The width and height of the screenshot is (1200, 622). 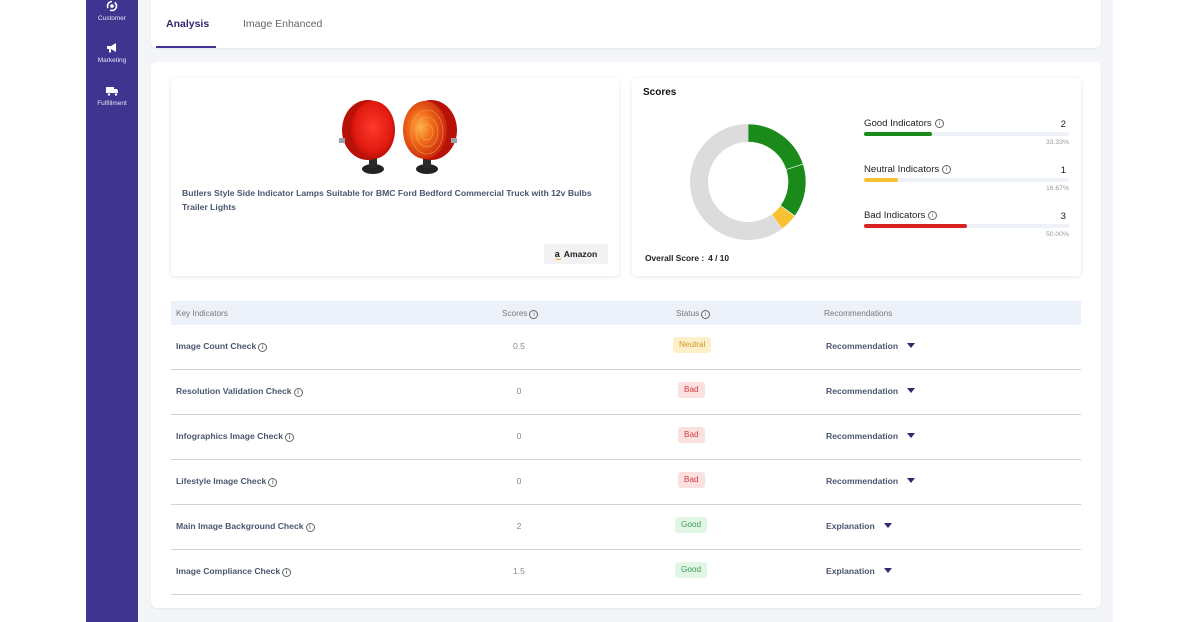 I want to click on customer-icon, so click(x=112, y=6).